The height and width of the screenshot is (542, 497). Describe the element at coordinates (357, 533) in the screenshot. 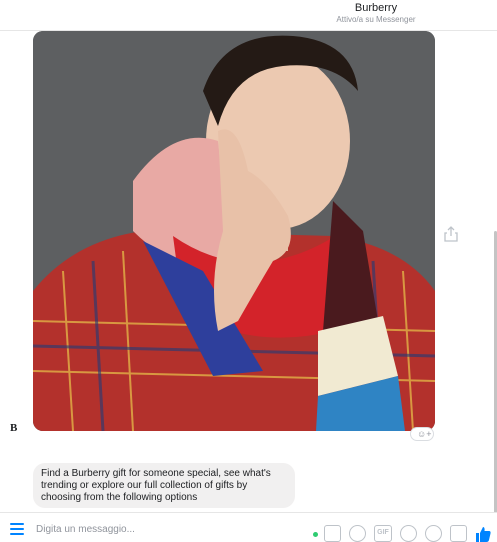

I see `sticker-icon` at that location.